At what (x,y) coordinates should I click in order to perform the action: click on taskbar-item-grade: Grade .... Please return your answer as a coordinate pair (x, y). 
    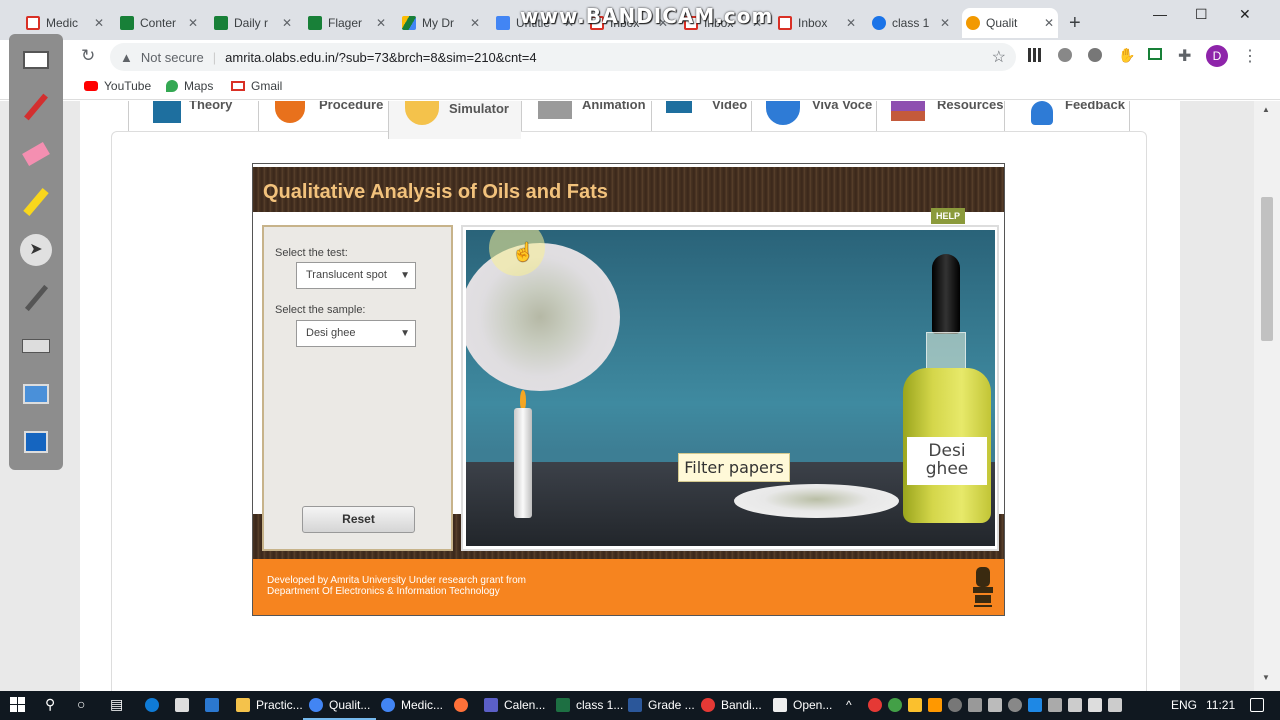
    Looking at the image, I should click on (661, 705).